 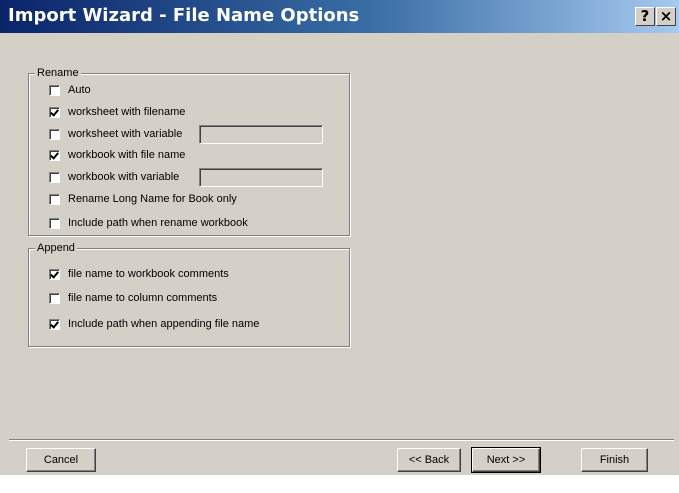 What do you see at coordinates (54, 274) in the screenshot?
I see `workbook-comments-checkbox` at bounding box center [54, 274].